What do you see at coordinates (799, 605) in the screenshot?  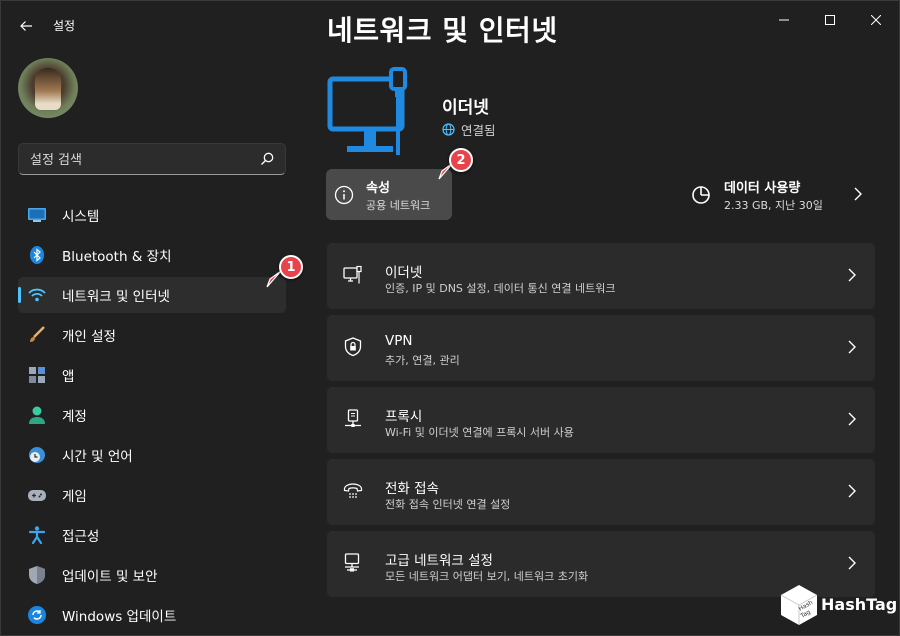 I see `hashtag-logo-cube: Hash Tag` at bounding box center [799, 605].